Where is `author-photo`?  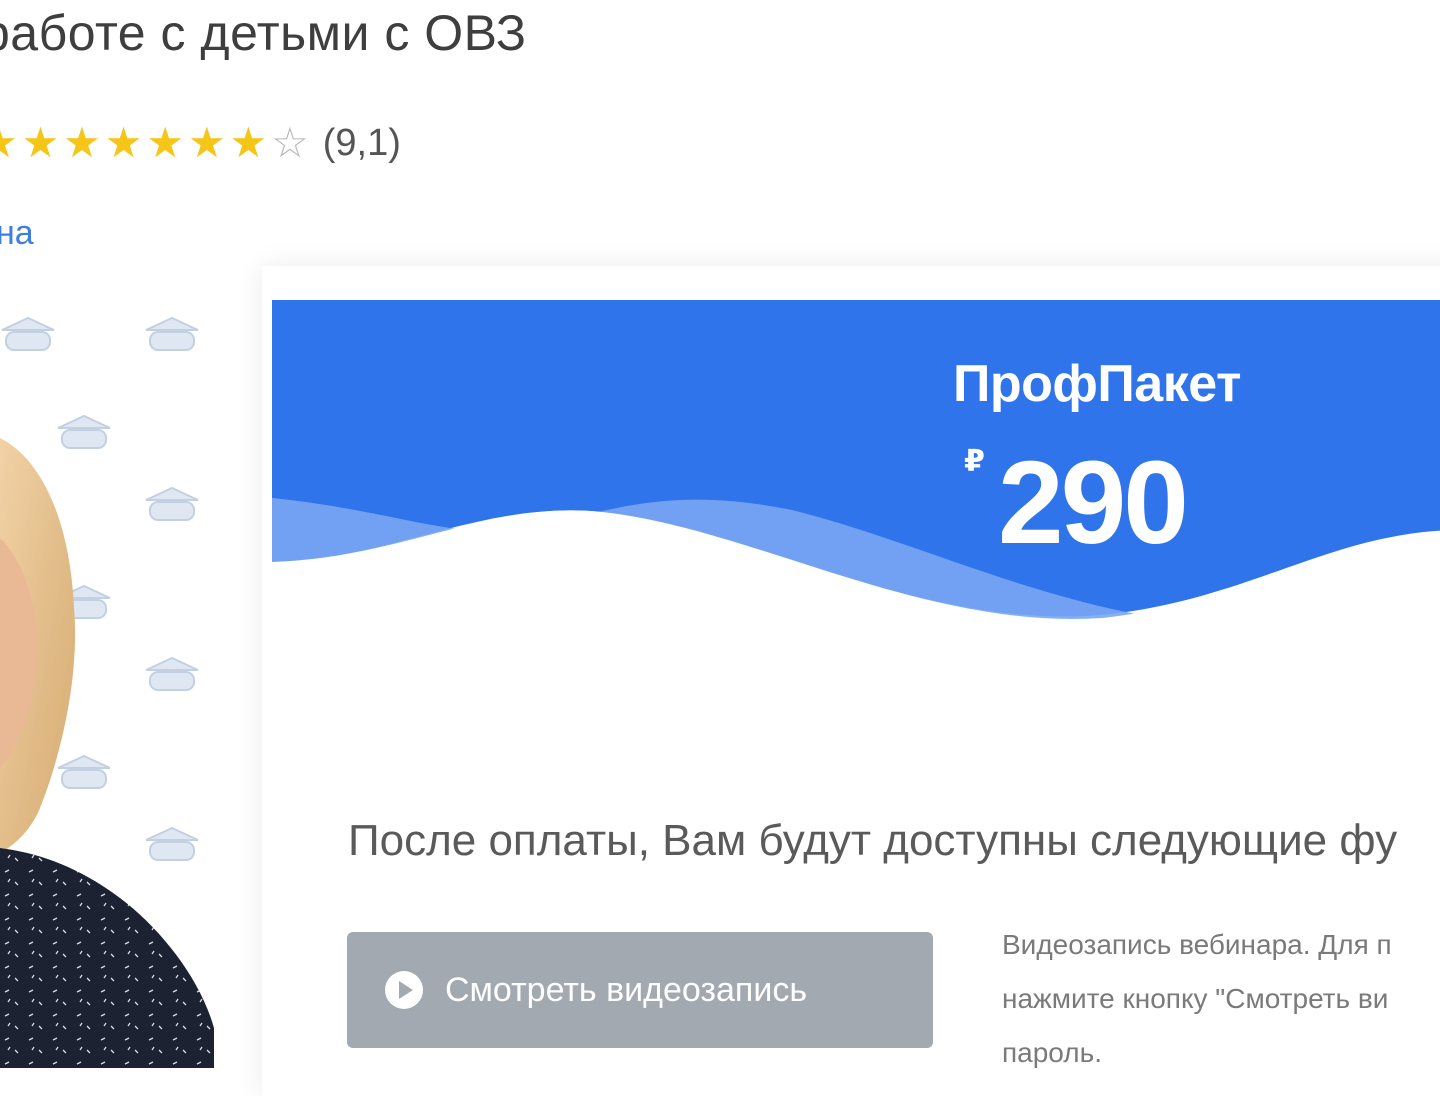
author-photo is located at coordinates (110, 678).